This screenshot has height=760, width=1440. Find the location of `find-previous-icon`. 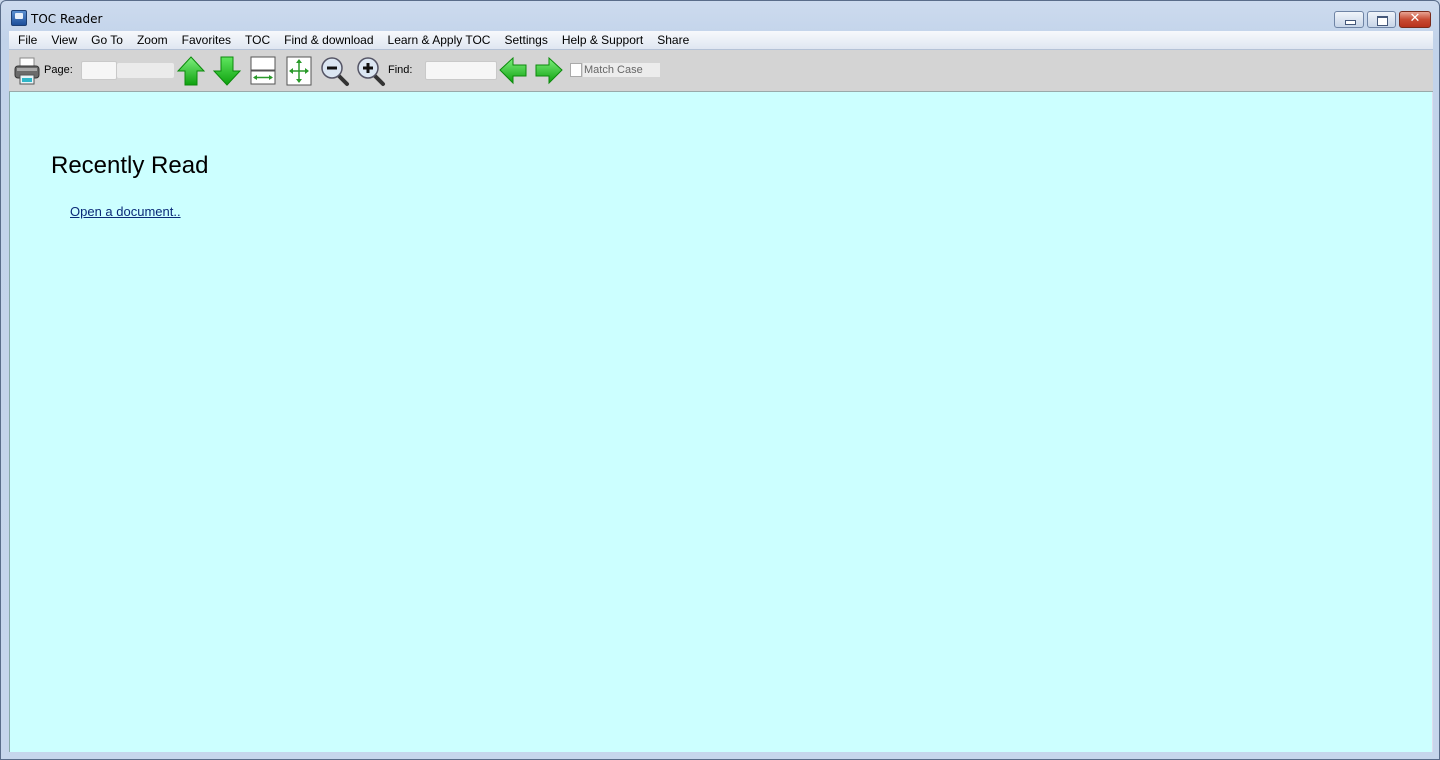

find-previous-icon is located at coordinates (513, 71).